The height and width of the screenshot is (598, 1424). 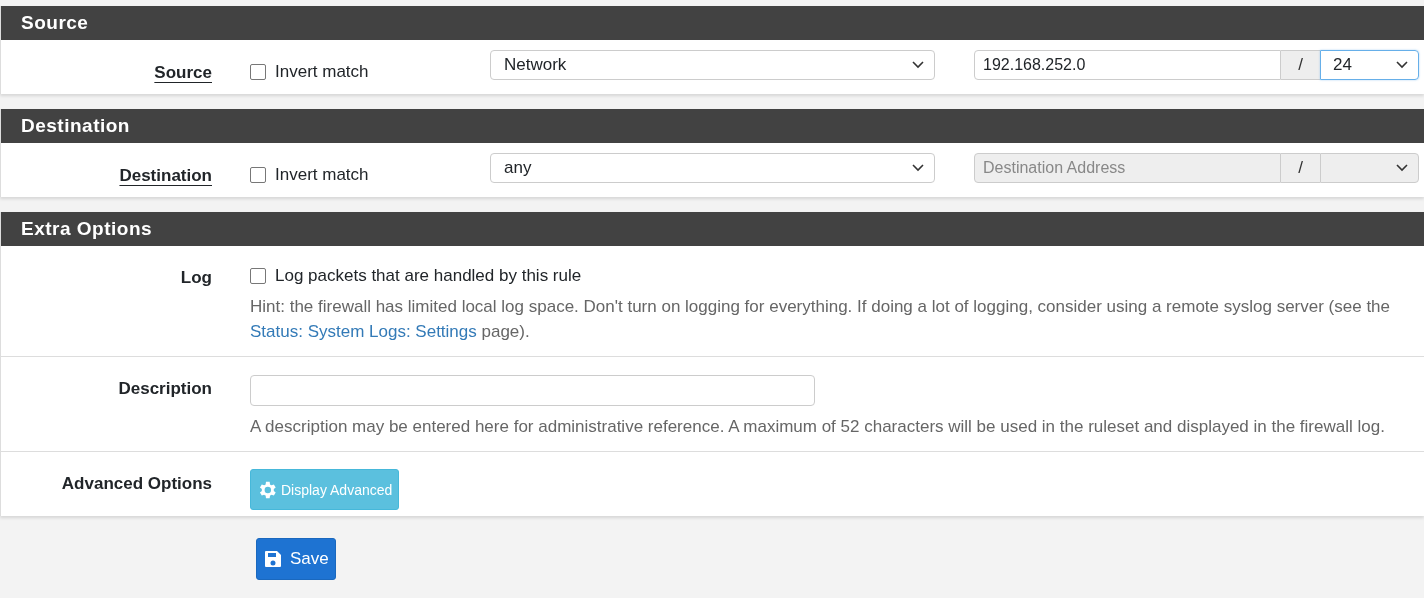 What do you see at coordinates (821, 319) in the screenshot?
I see `hint-text: Hint: the firewall has limited local log space. Don't turn on logging for everything. If doing a lot of logging, consider using a remote syslog server (see the Status: System Logs: Settings page).` at bounding box center [821, 319].